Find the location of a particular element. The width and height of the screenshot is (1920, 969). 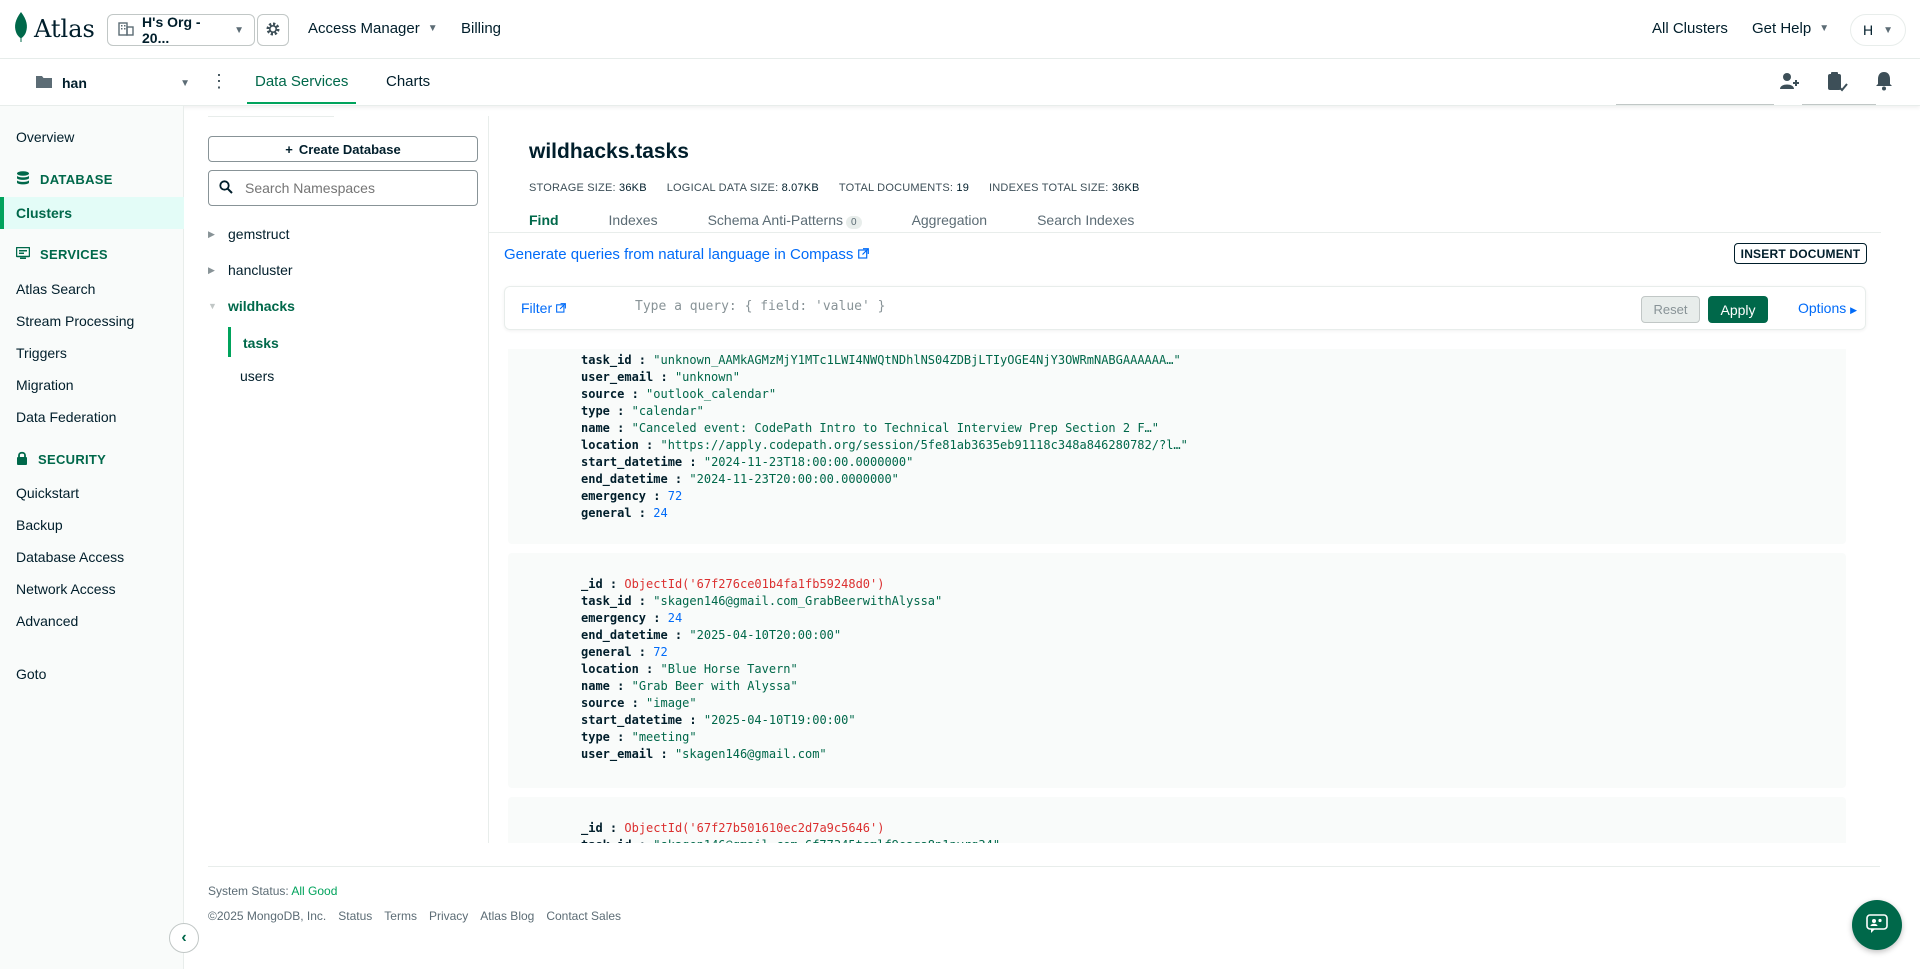

support-chat-button is located at coordinates (1877, 925).